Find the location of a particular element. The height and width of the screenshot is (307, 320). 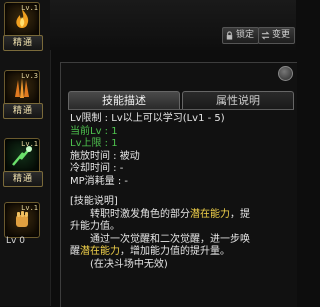

level-limit-value: Lv以上可以学习(Lv1 - 5) is located at coordinates (168, 118).